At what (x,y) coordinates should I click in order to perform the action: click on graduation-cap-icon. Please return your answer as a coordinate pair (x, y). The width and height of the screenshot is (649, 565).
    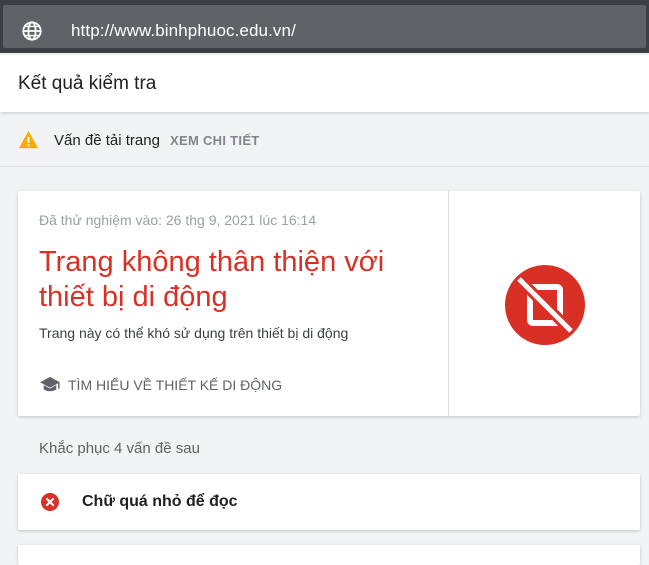
    Looking at the image, I should click on (50, 384).